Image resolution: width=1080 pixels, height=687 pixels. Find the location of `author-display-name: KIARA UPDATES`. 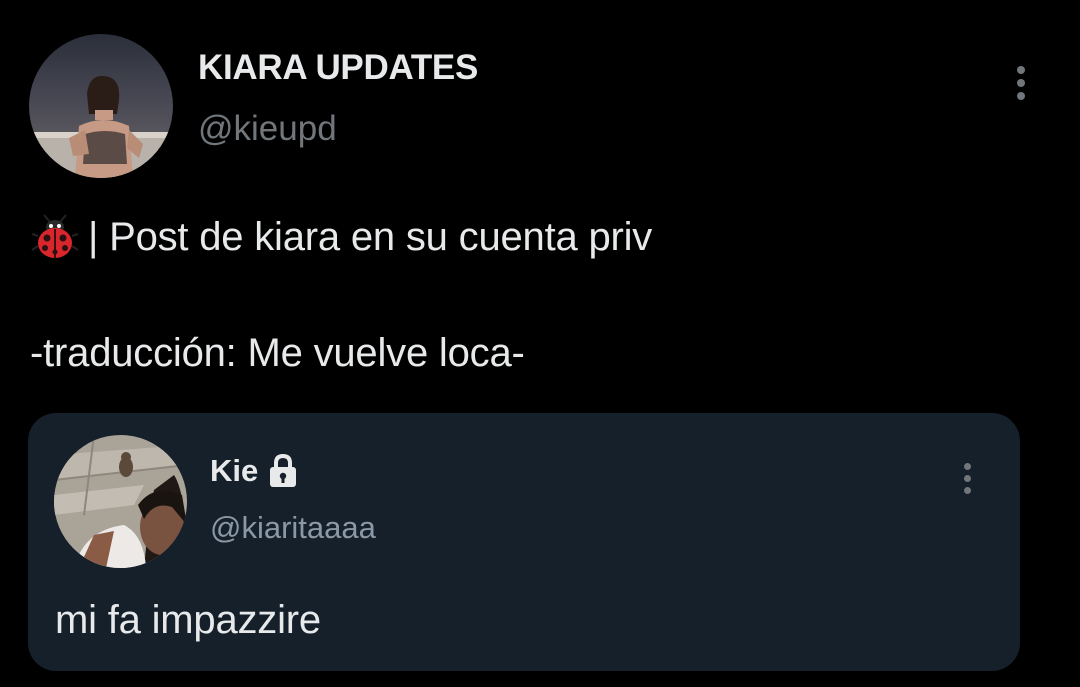

author-display-name: KIARA UPDATES is located at coordinates (338, 68).